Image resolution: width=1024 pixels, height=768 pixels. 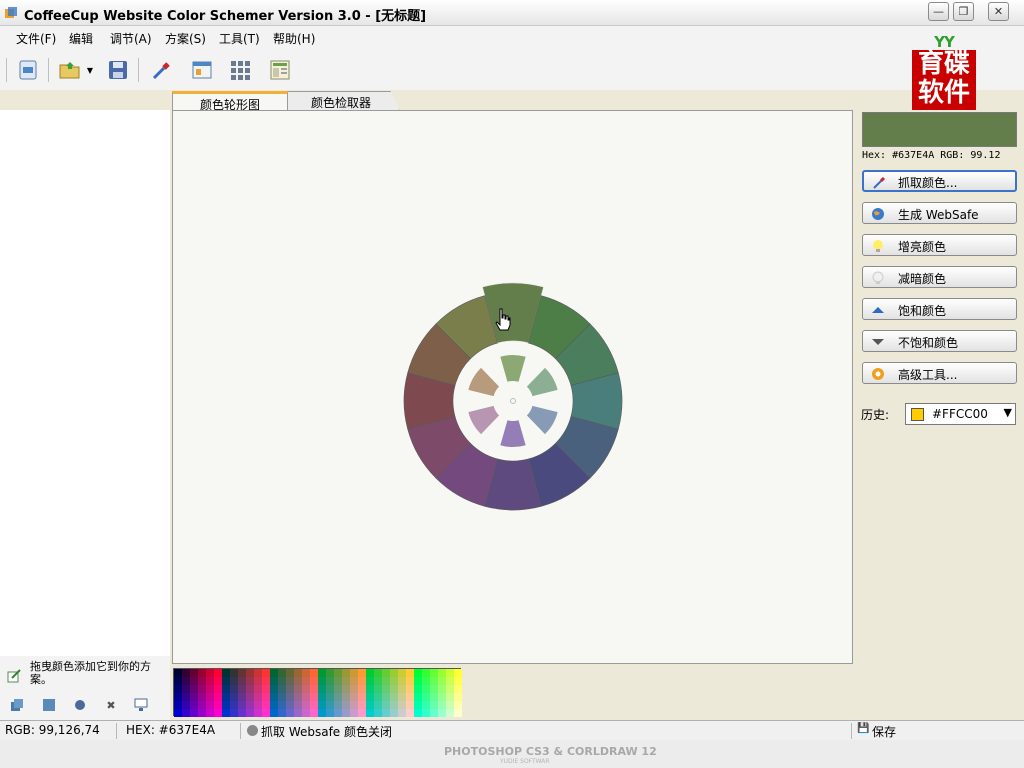 I want to click on menu-adjust: 调节(A), so click(x=131, y=38).